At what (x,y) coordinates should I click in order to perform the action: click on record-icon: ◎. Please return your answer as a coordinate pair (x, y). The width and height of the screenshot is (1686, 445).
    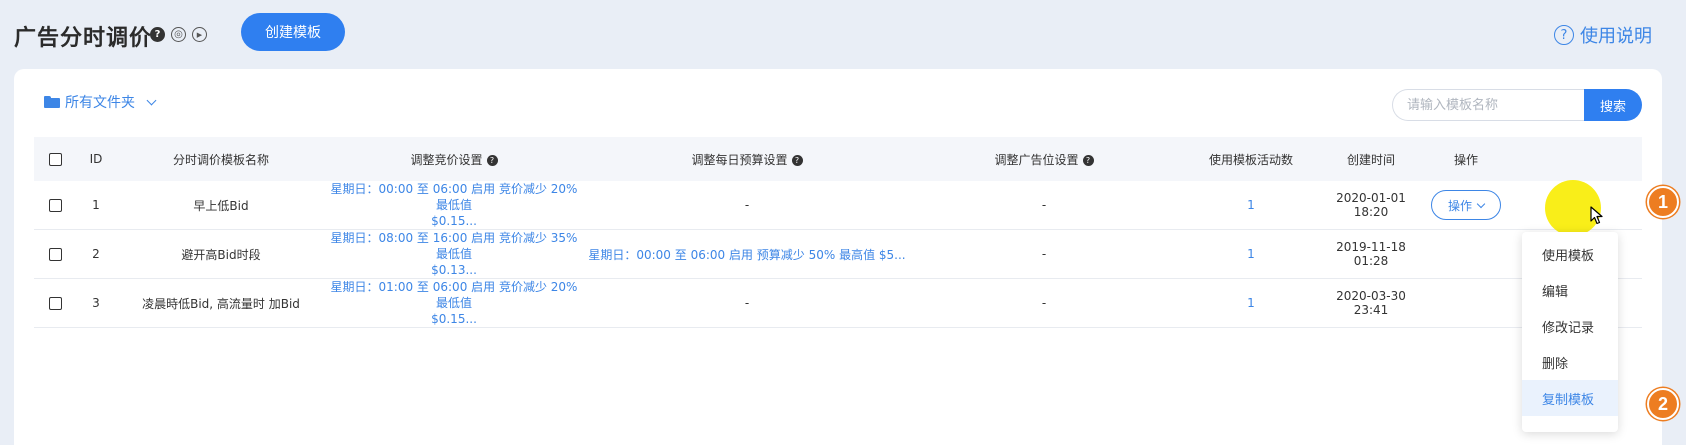
    Looking at the image, I should click on (178, 34).